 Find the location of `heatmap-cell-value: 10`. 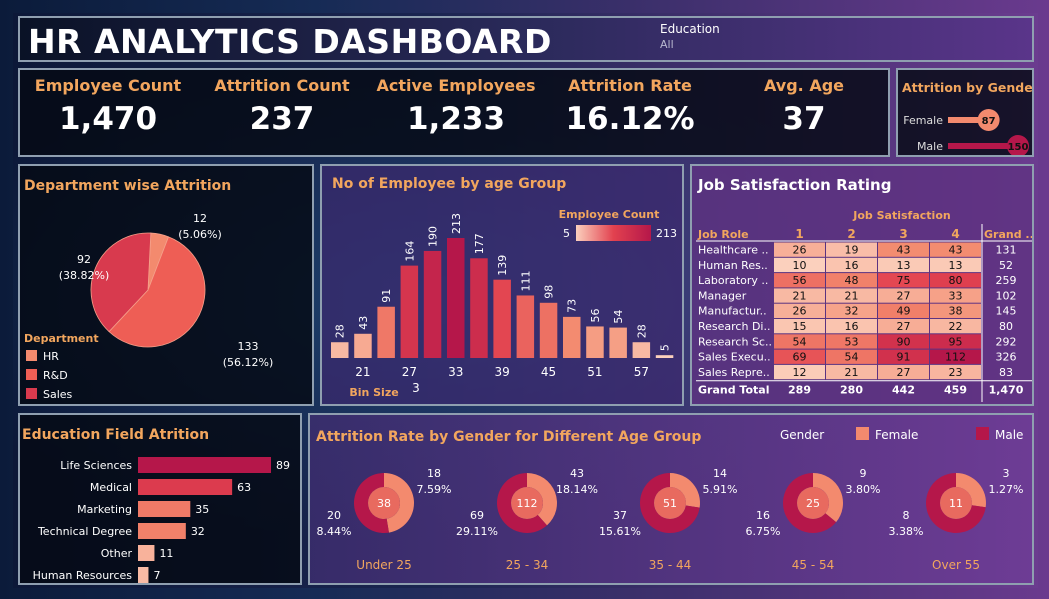

heatmap-cell-value: 10 is located at coordinates (800, 265).